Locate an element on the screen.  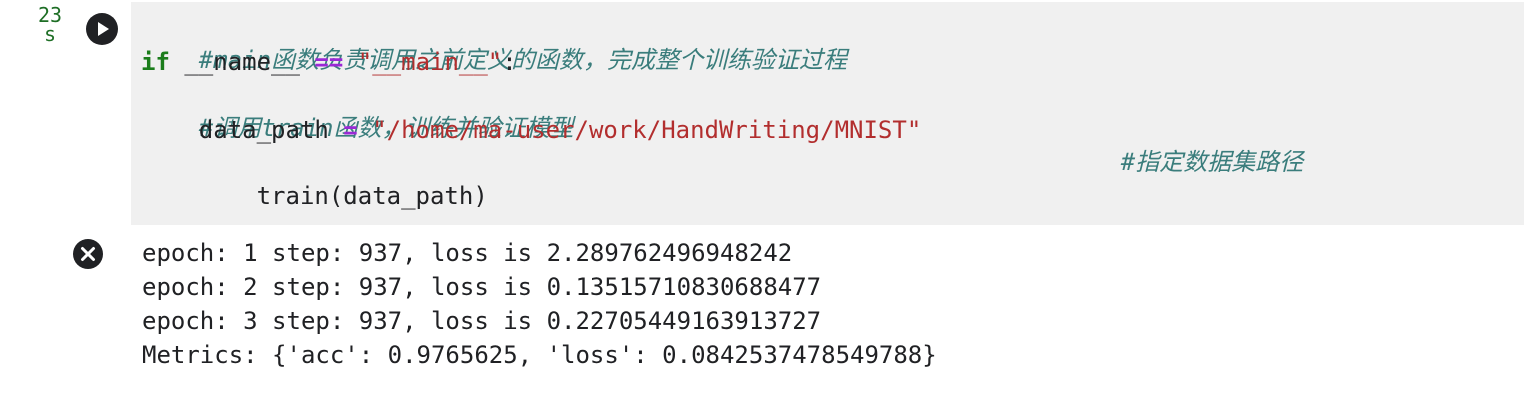
execution-time: 23 s is located at coordinates (50, 25).